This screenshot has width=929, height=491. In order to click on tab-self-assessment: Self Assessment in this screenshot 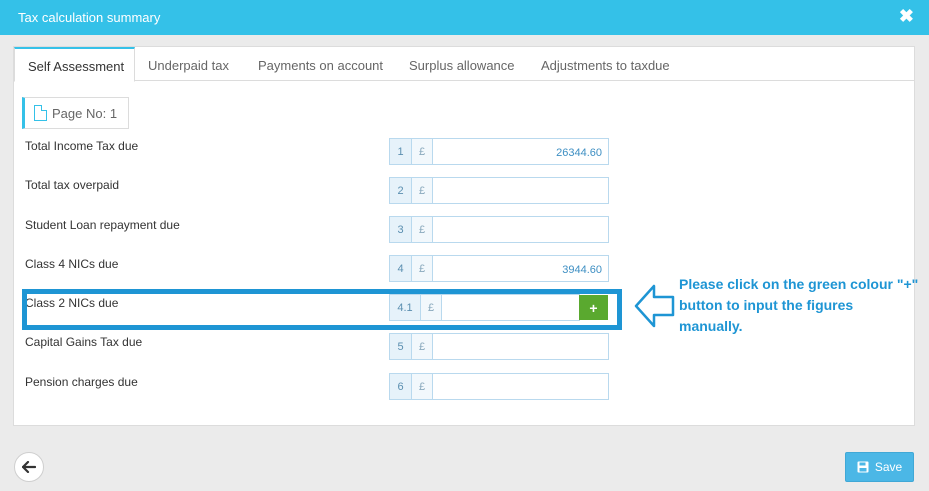, I will do `click(74, 64)`.